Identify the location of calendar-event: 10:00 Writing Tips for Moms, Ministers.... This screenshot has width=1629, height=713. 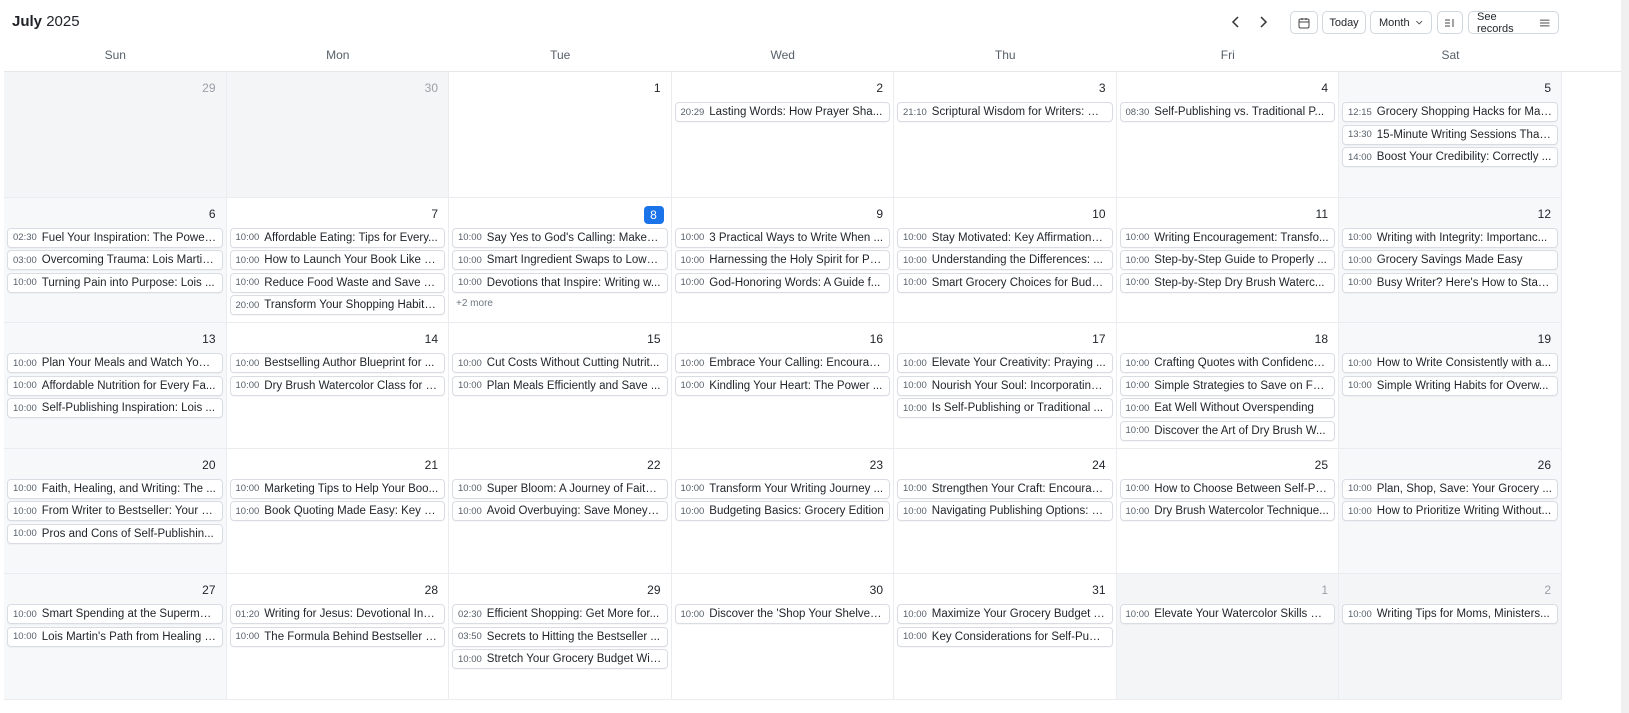
(1450, 614).